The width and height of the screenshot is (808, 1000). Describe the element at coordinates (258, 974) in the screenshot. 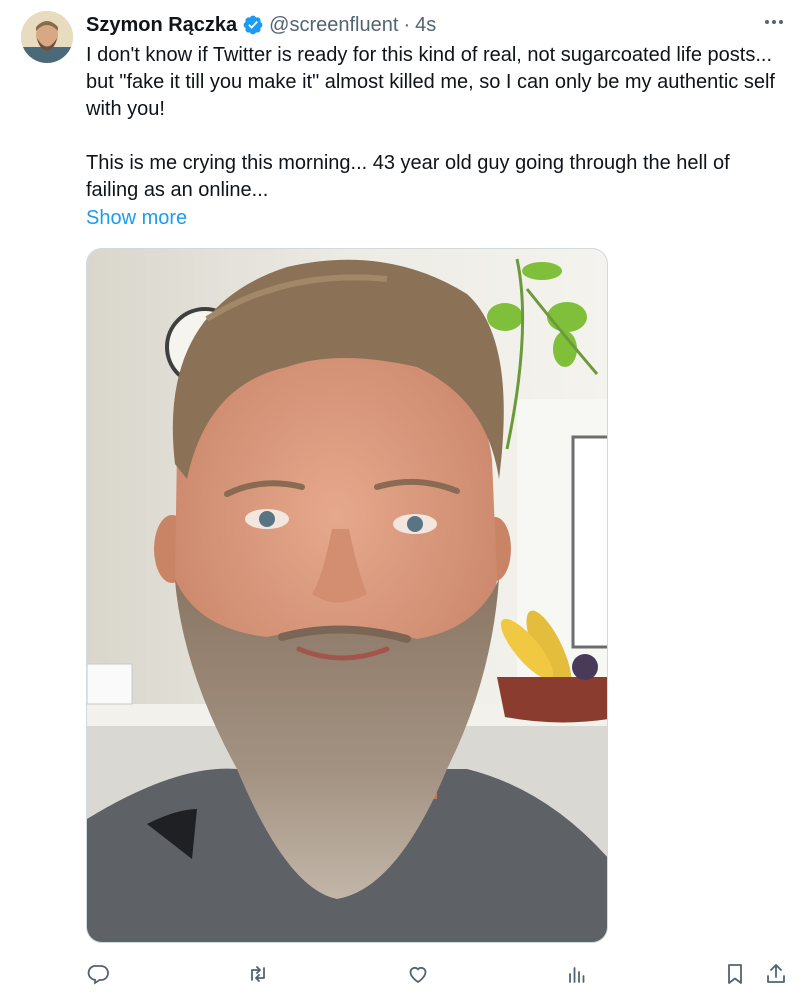

I see `retweet-icon` at that location.